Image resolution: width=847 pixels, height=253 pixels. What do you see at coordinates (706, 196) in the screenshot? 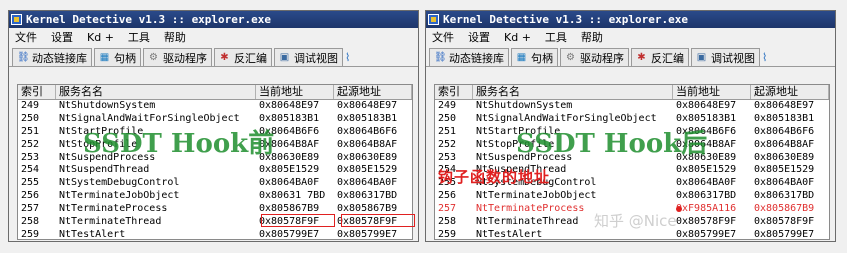
I see `row-current-address: 0x806317BD` at bounding box center [706, 196].